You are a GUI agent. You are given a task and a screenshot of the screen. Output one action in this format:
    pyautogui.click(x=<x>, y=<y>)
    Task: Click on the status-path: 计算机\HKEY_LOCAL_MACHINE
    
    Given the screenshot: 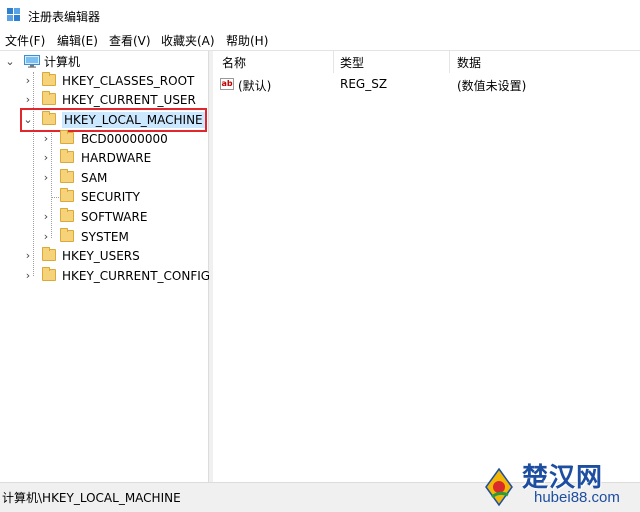 What is the action you would take?
    pyautogui.click(x=91, y=498)
    